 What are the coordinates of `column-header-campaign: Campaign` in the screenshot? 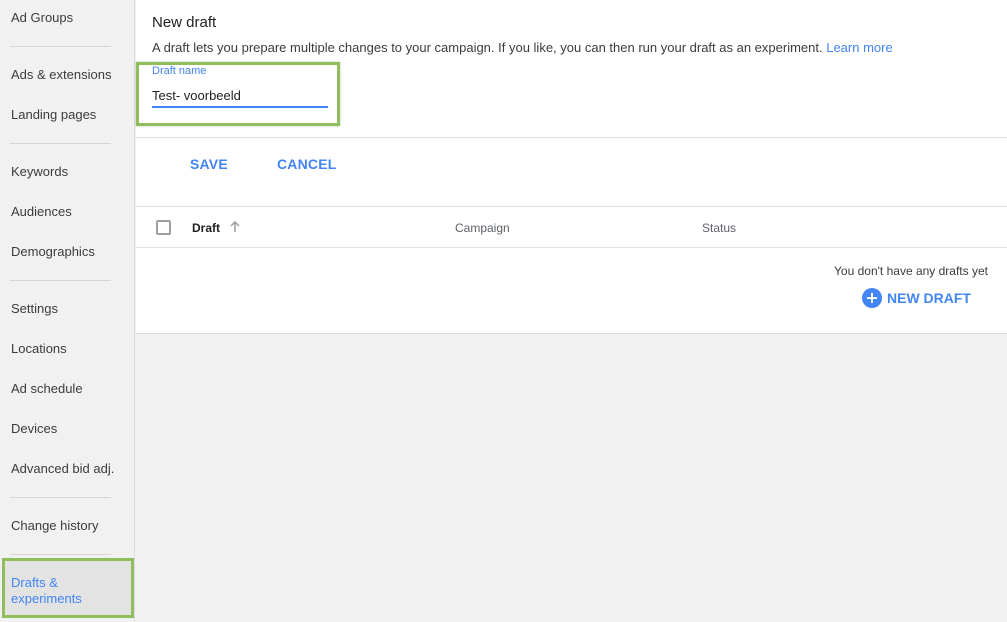 It's located at (482, 228).